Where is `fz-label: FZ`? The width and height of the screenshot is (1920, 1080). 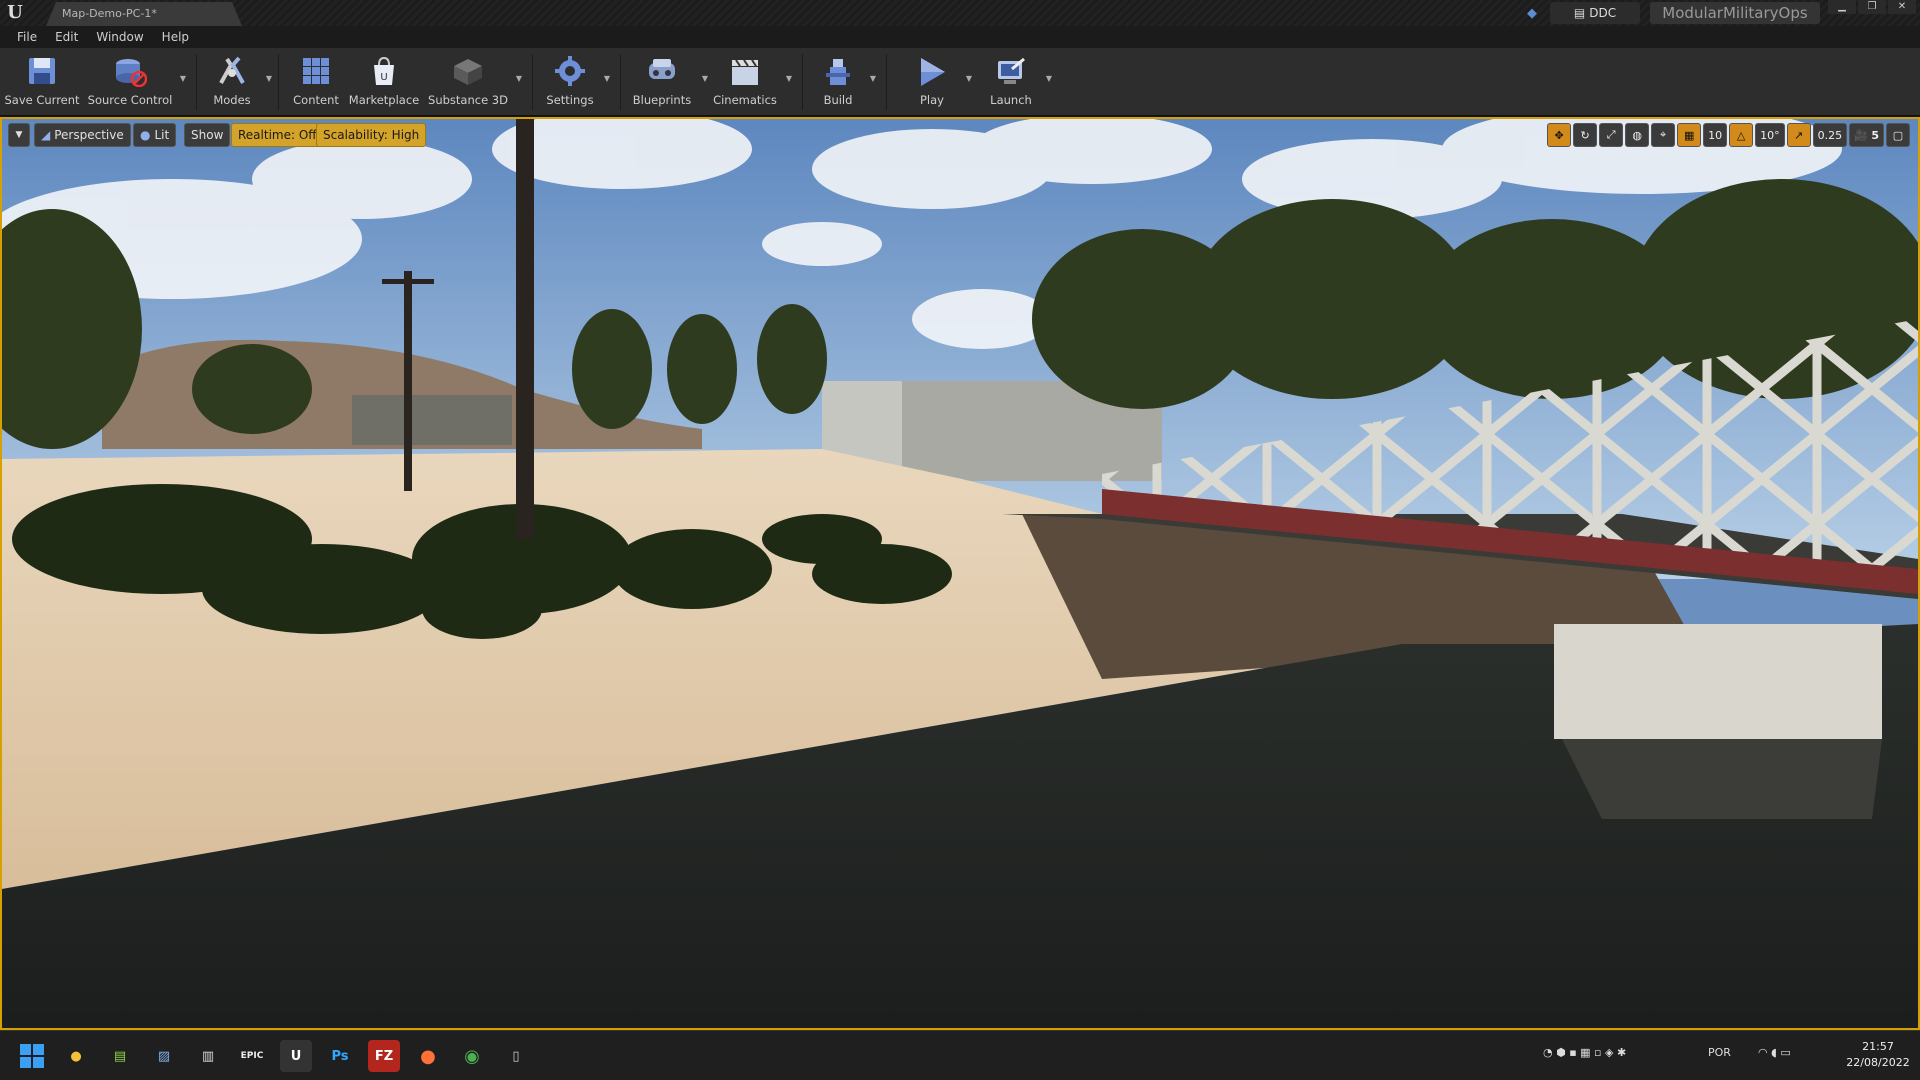
fz-label: FZ is located at coordinates (384, 1056).